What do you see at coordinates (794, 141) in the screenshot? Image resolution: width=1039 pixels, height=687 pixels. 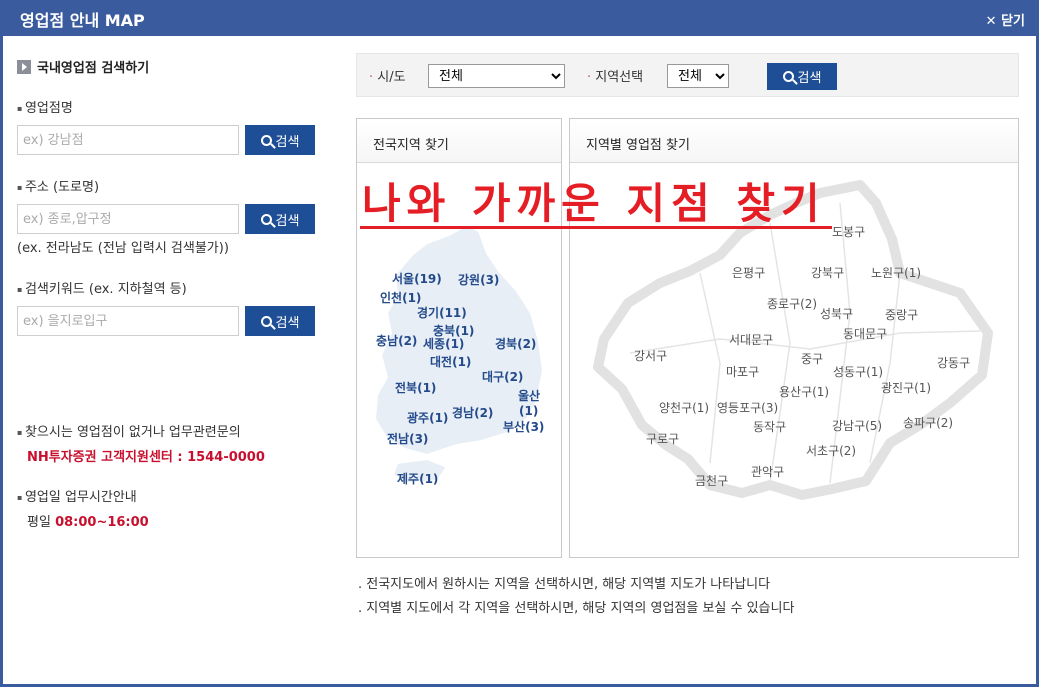 I see `regional-map-title: 지역별 영업점 찾기` at bounding box center [794, 141].